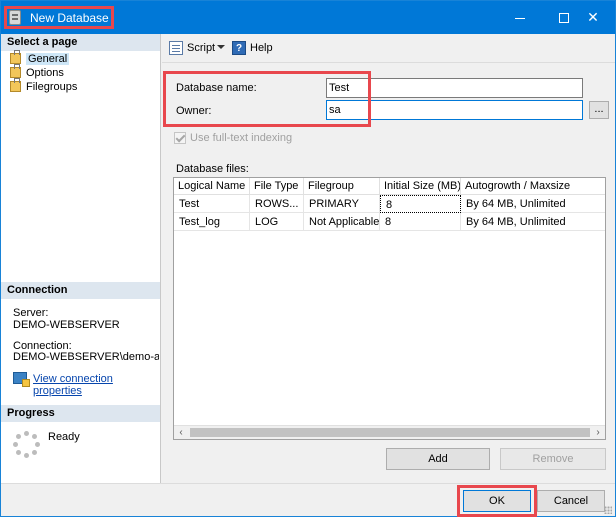  I want to click on dialog-button-bar: OK Cancel, so click(308, 500).